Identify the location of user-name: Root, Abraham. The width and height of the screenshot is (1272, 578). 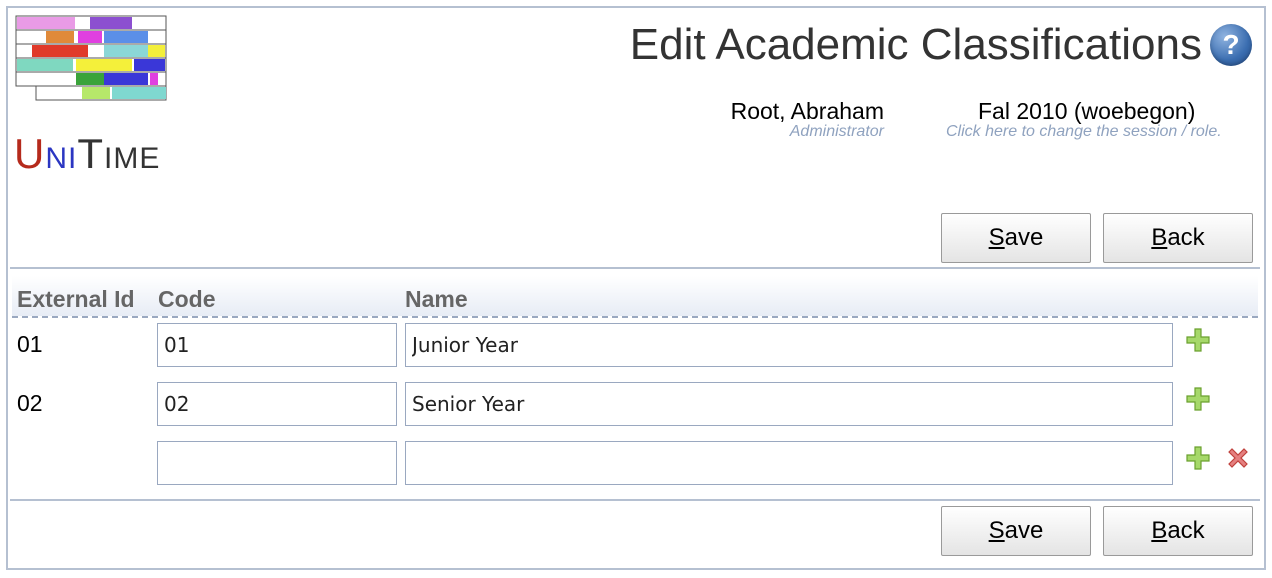
(807, 111).